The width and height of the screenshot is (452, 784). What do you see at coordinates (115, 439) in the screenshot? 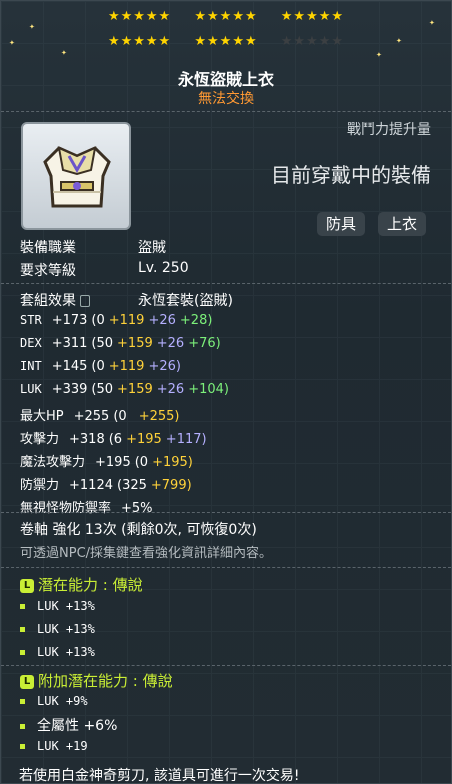
I see `stat-base: (6` at bounding box center [115, 439].